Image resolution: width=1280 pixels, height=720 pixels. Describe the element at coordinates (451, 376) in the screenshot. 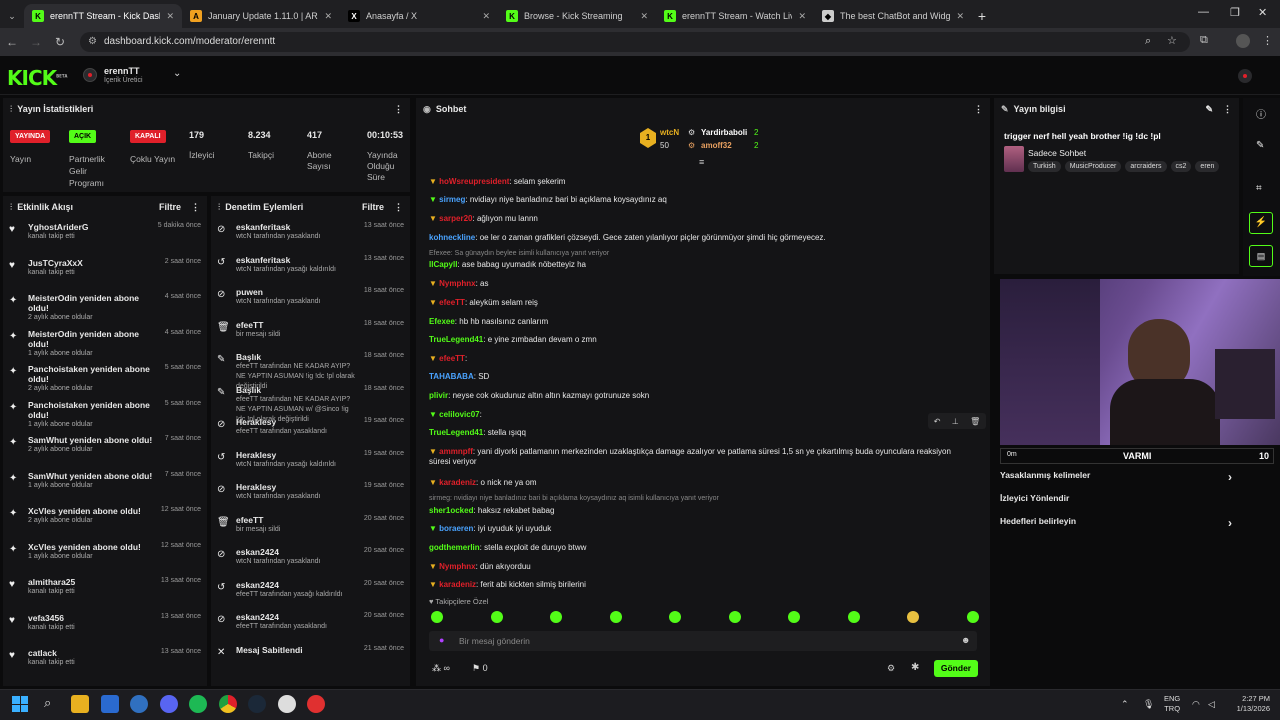

I see `chat-username: TAHABABA` at that location.